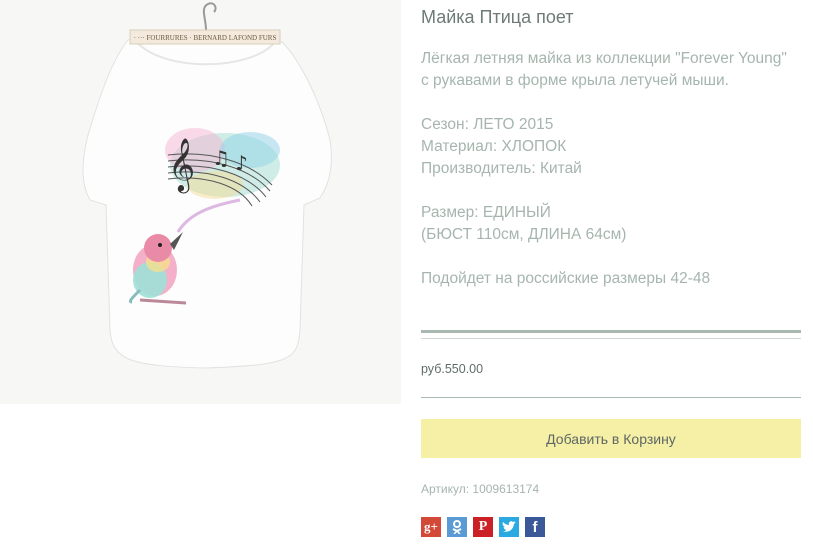  What do you see at coordinates (524, 234) in the screenshot?
I see `measurements-text: (БЮСТ 110см, ДЛИНА 64см)` at bounding box center [524, 234].